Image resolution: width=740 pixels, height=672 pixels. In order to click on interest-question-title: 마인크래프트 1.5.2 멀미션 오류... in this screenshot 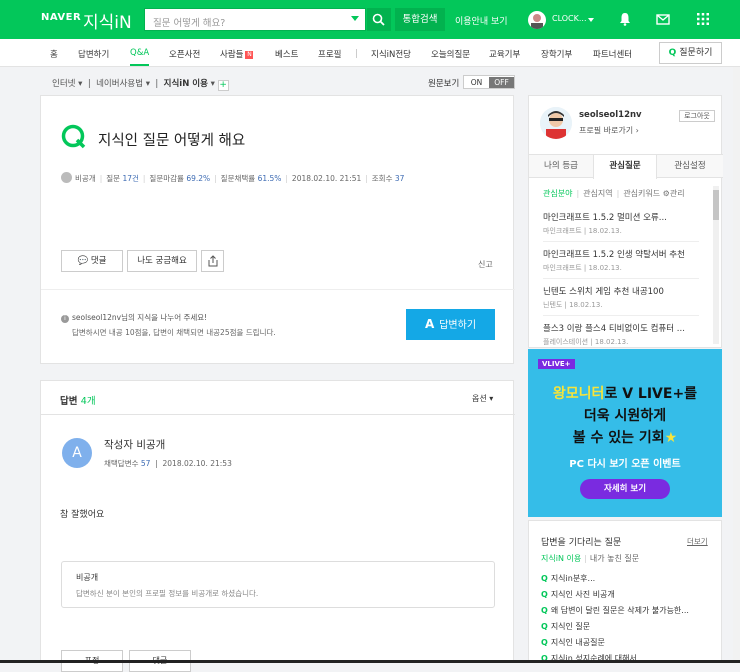, I will do `click(623, 217)`.